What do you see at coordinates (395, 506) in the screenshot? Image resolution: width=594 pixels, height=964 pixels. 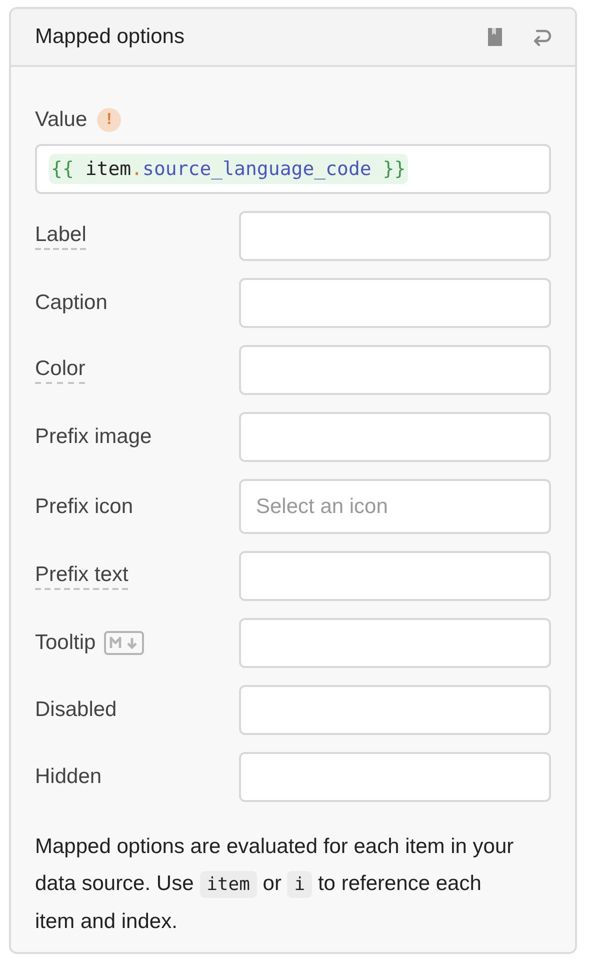 I see `input-field: Select an icon` at bounding box center [395, 506].